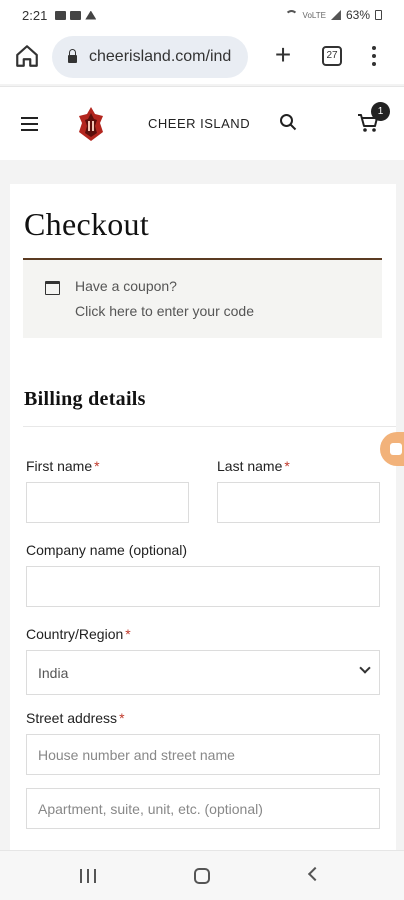 The image size is (404, 900). Describe the element at coordinates (85, 399) in the screenshot. I see `billing-details-heading: Billing details` at that location.